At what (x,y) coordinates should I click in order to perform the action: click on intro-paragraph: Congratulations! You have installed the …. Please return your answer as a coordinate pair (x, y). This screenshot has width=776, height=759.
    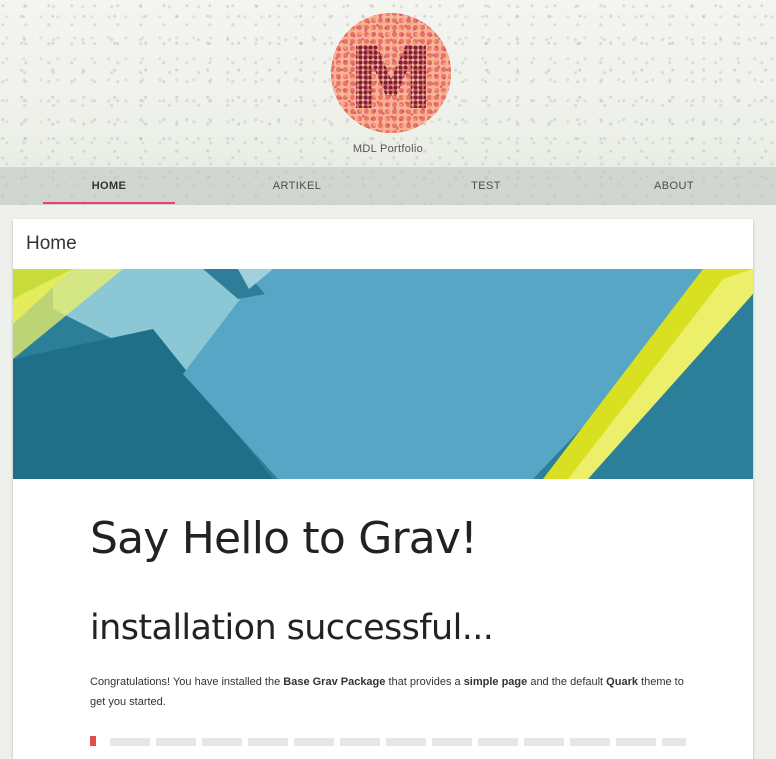
    Looking at the image, I should click on (390, 692).